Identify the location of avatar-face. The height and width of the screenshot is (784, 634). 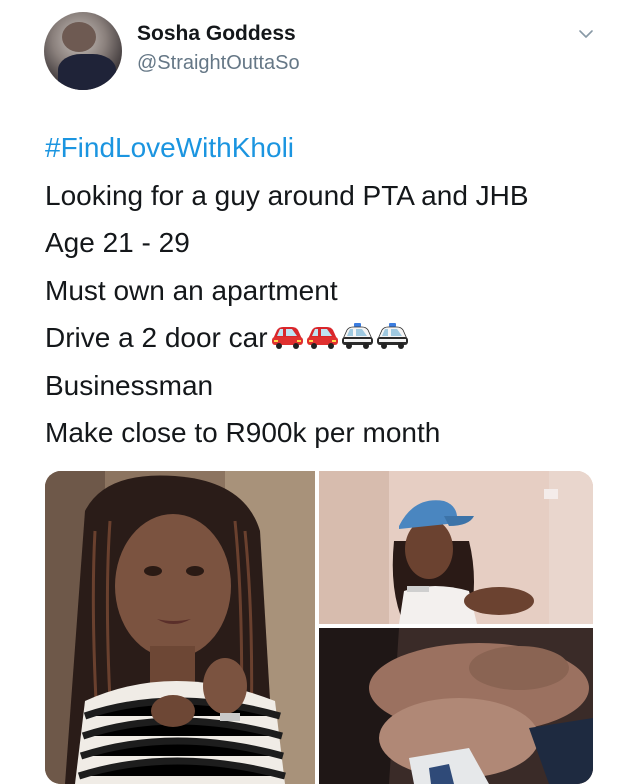
(79, 37).